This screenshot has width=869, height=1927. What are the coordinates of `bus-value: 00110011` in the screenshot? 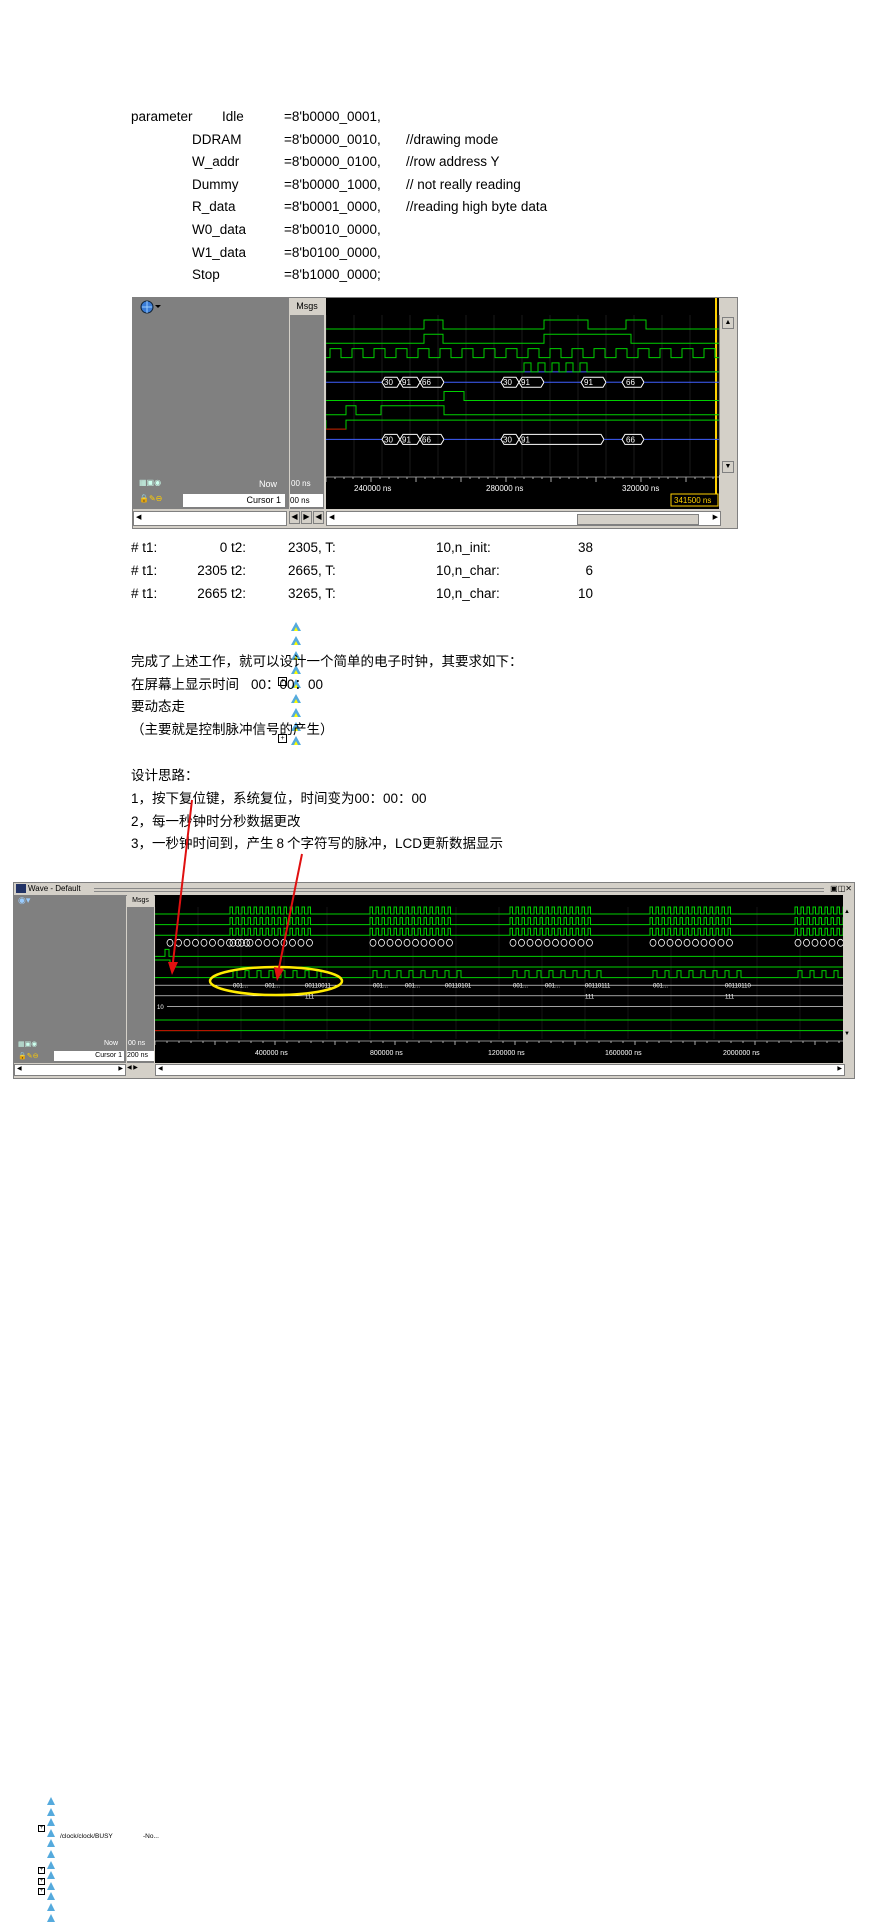 It's located at (318, 987).